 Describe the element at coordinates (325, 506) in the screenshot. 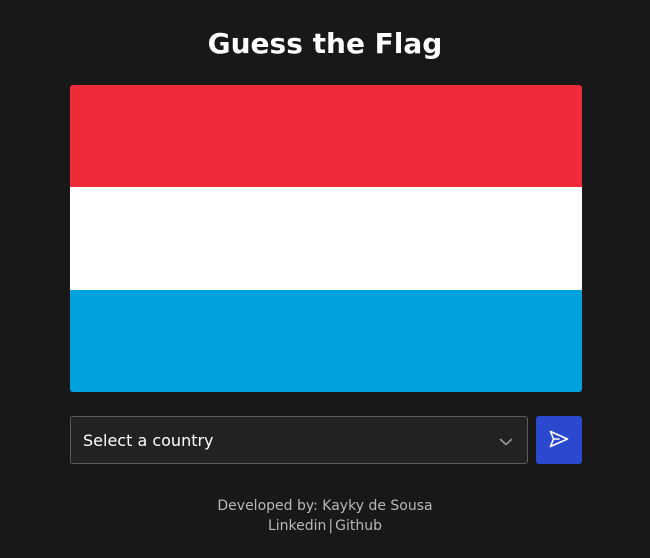

I see `footer-credit: Developed by: Kayky de Sousa` at that location.